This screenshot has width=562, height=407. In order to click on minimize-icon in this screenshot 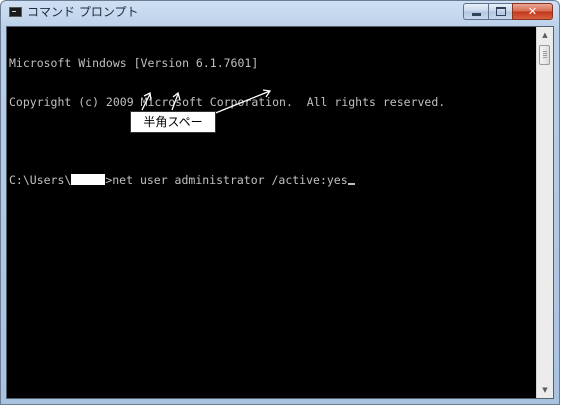, I will do `click(476, 14)`.